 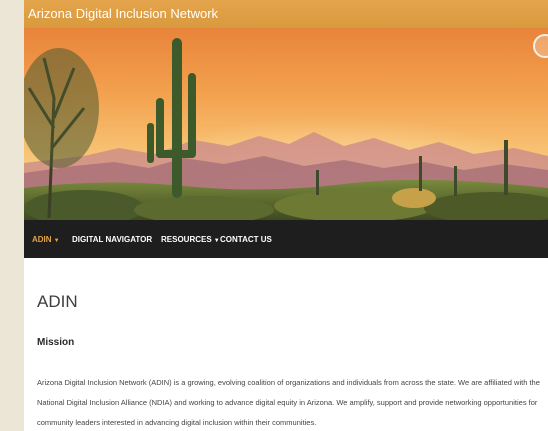 I want to click on nav-item-label: CONTACT US, so click(x=246, y=239).